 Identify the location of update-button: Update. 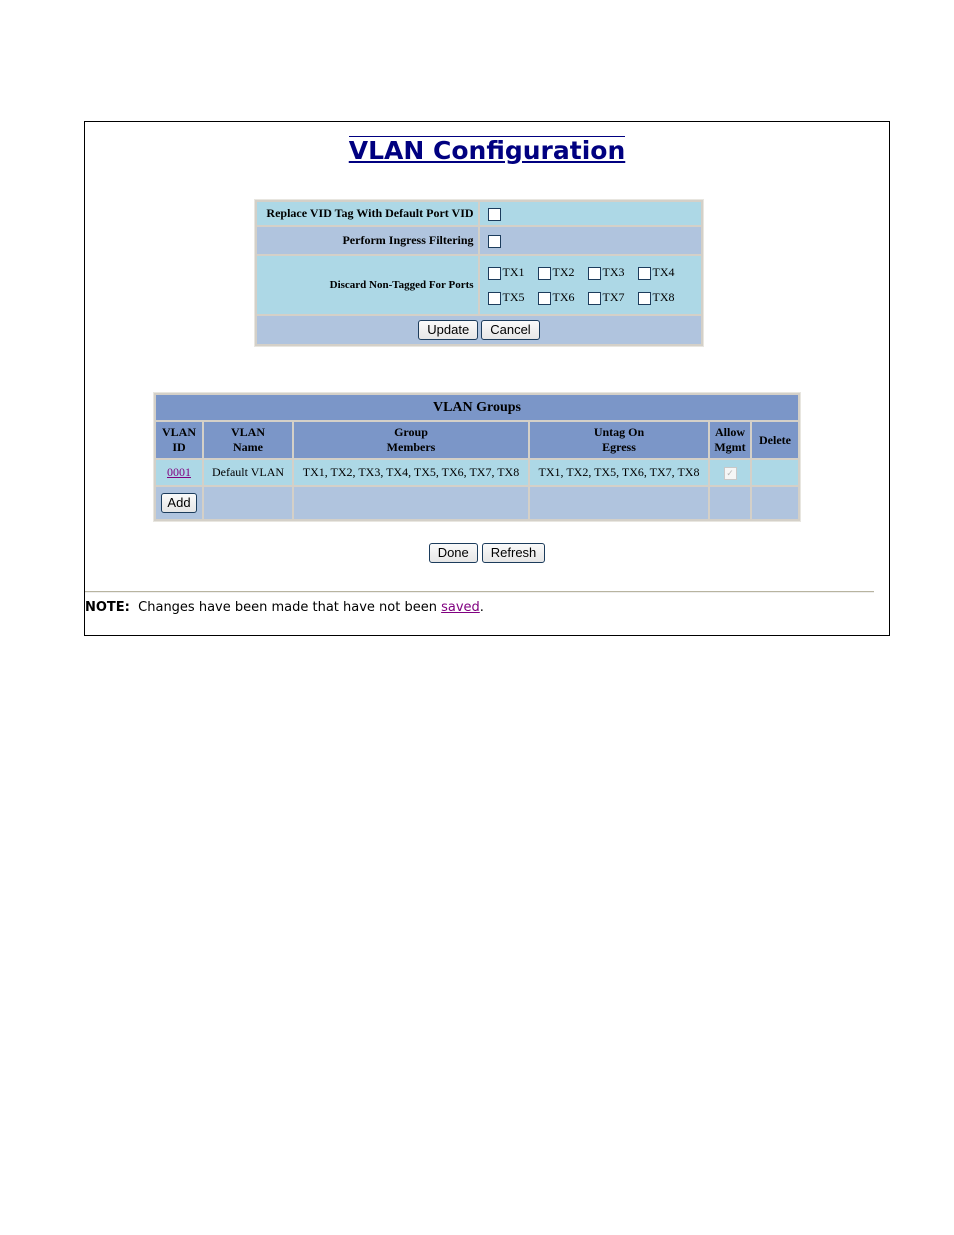
(448, 330).